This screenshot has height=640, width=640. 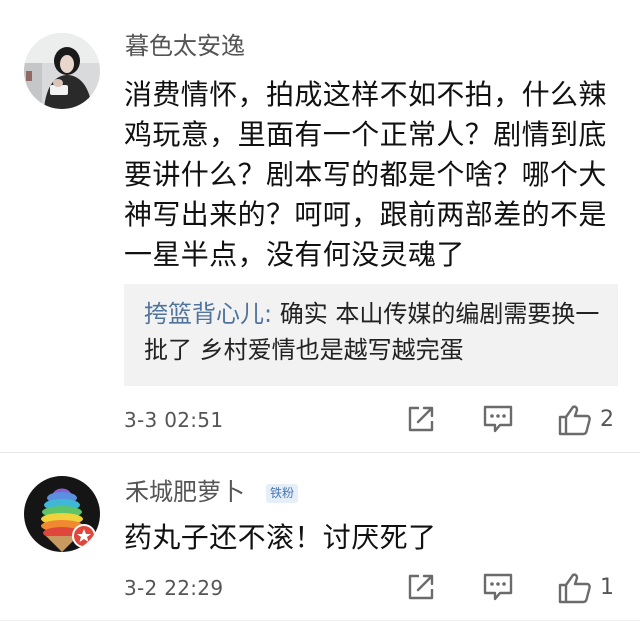 I want to click on fan-badge: 铁粉, so click(x=282, y=493).